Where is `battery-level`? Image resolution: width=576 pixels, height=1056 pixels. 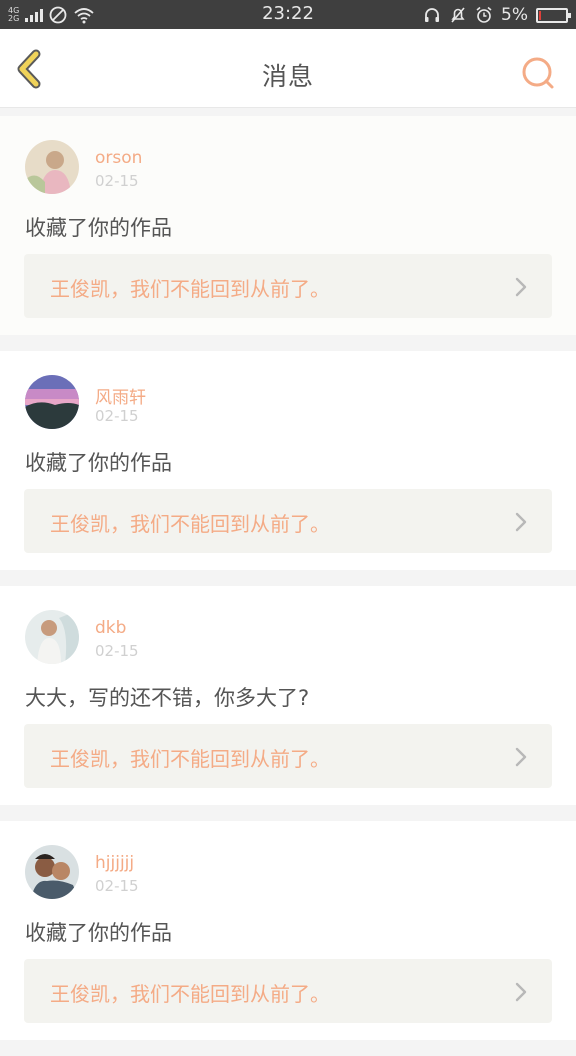 battery-level is located at coordinates (540, 15).